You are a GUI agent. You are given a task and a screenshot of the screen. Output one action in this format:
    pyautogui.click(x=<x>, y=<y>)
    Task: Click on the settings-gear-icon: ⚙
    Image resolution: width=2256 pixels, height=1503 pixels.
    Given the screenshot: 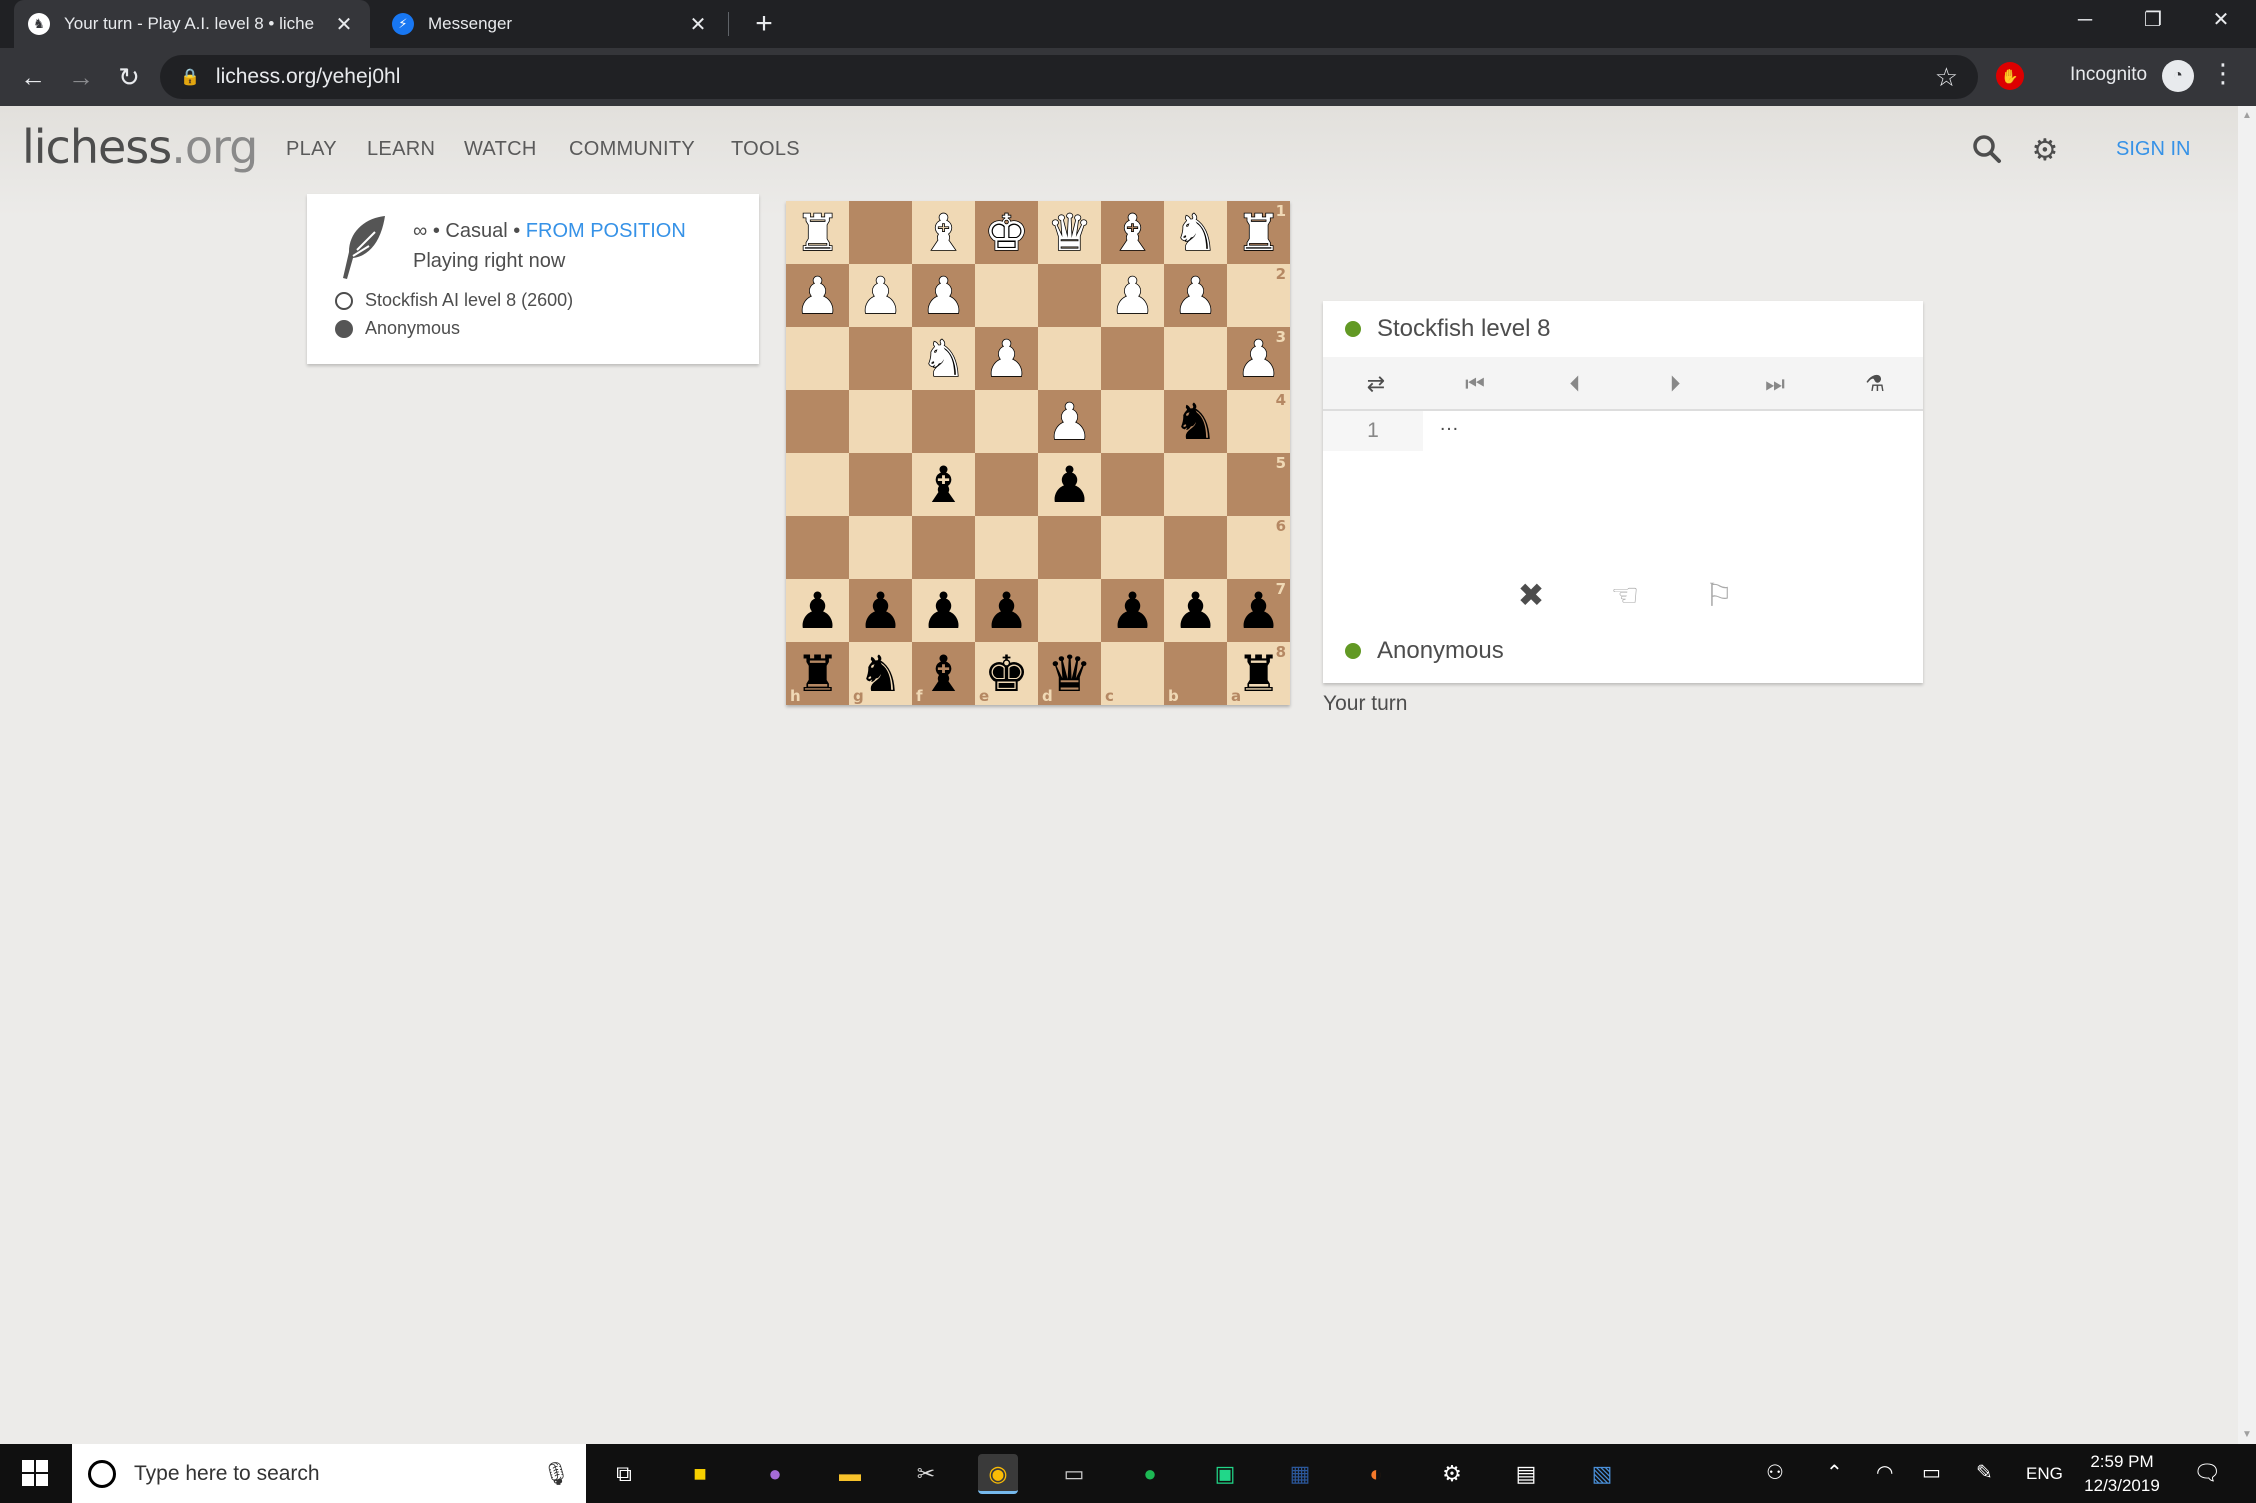 What is the action you would take?
    pyautogui.click(x=1452, y=1474)
    